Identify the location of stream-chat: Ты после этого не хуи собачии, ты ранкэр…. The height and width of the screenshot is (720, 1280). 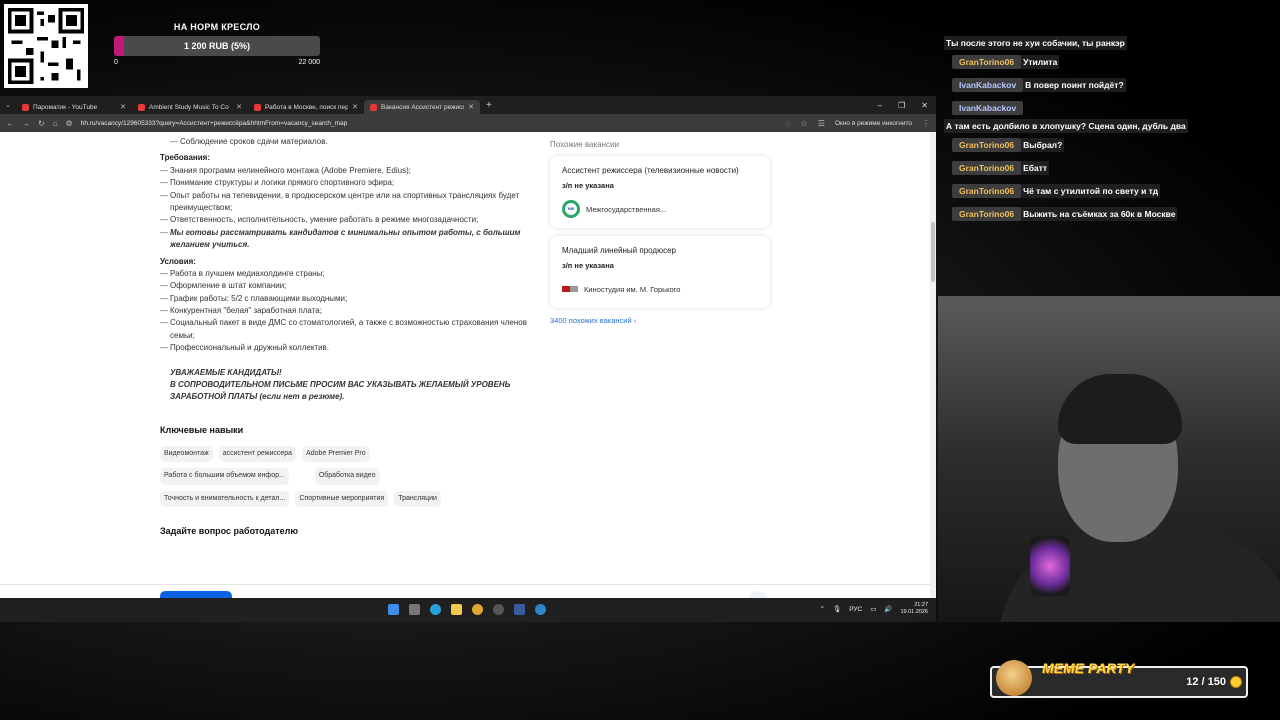
(1094, 133).